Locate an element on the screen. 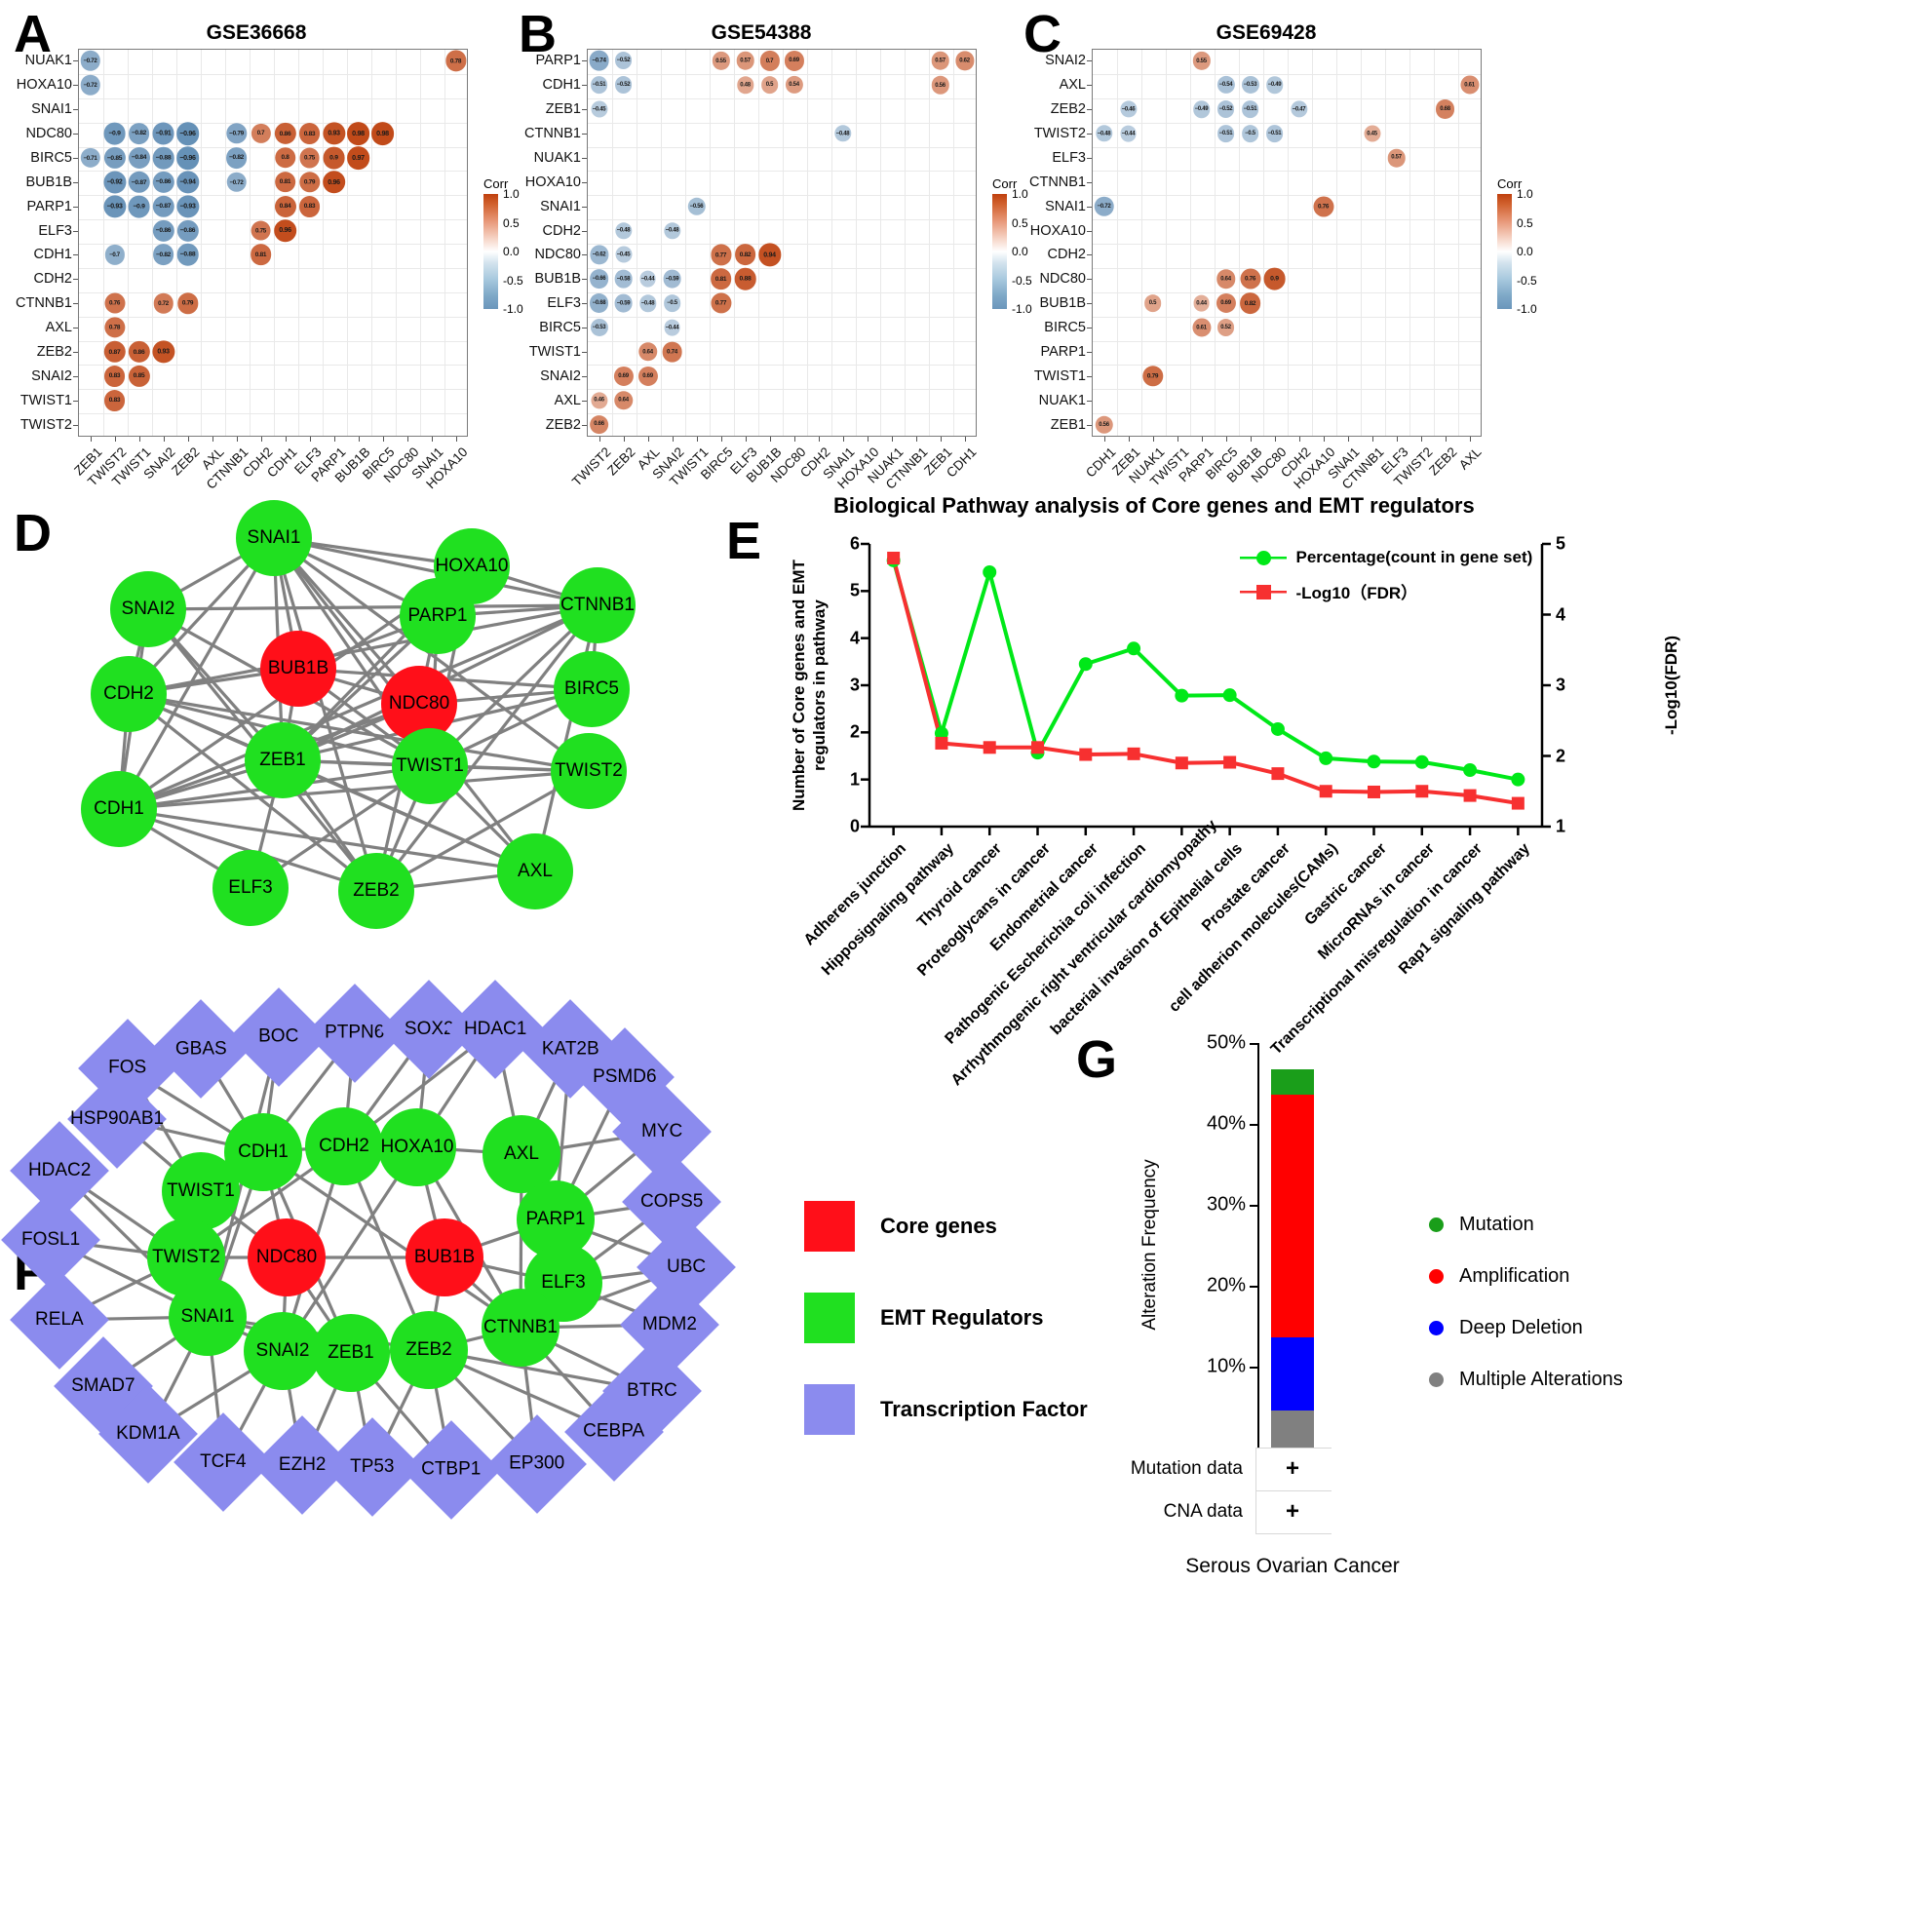 The width and height of the screenshot is (1930, 1932). network-node-label: UBC is located at coordinates (686, 1266).